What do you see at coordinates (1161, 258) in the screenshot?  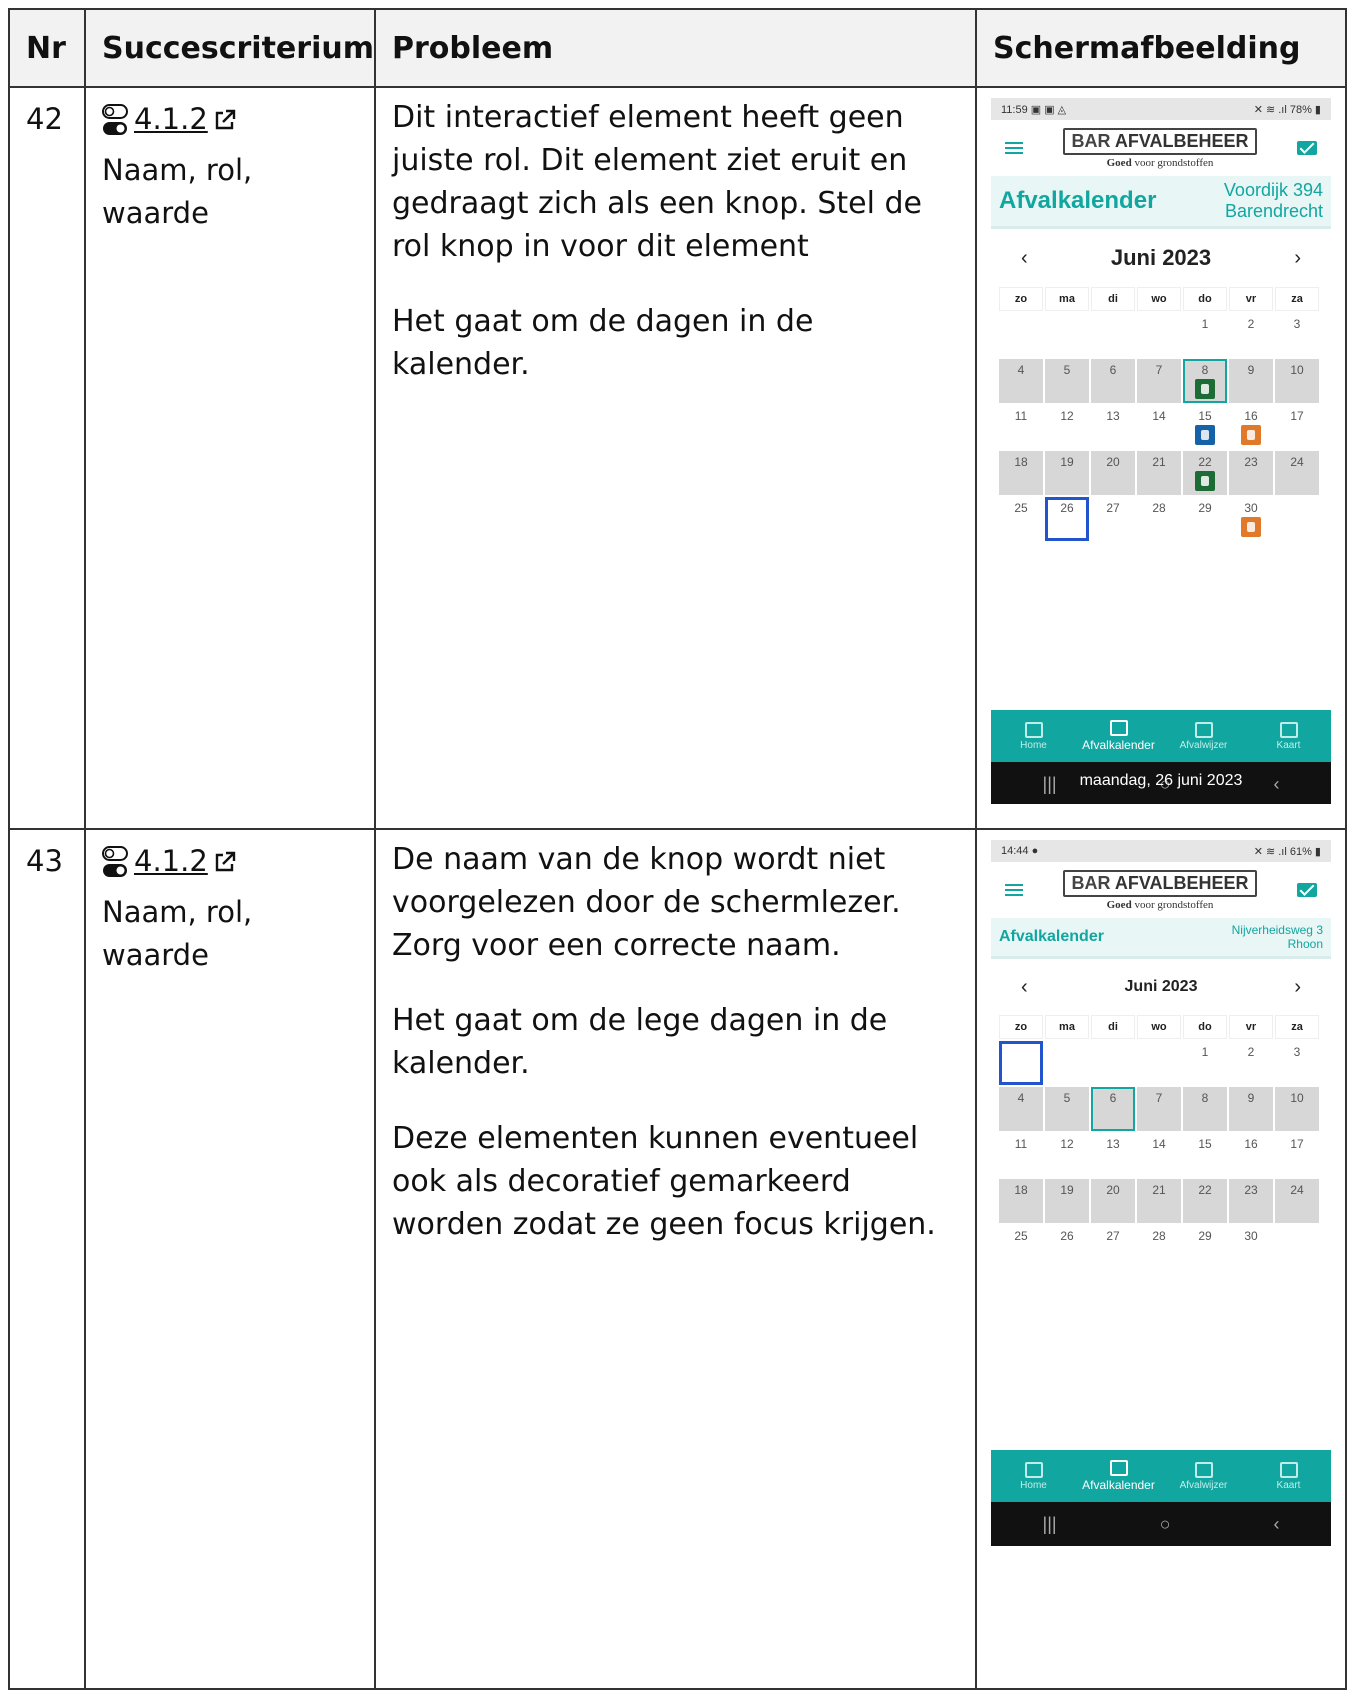 I see `month-nav: ‹ Juni 2023 ›` at bounding box center [1161, 258].